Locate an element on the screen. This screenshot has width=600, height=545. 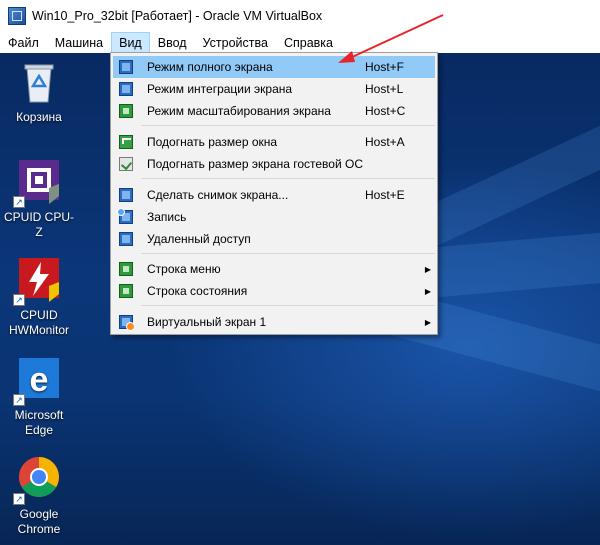
desktop-icon-edge: e ↗ Microsoft Edge is located at coordinates (39, 397).